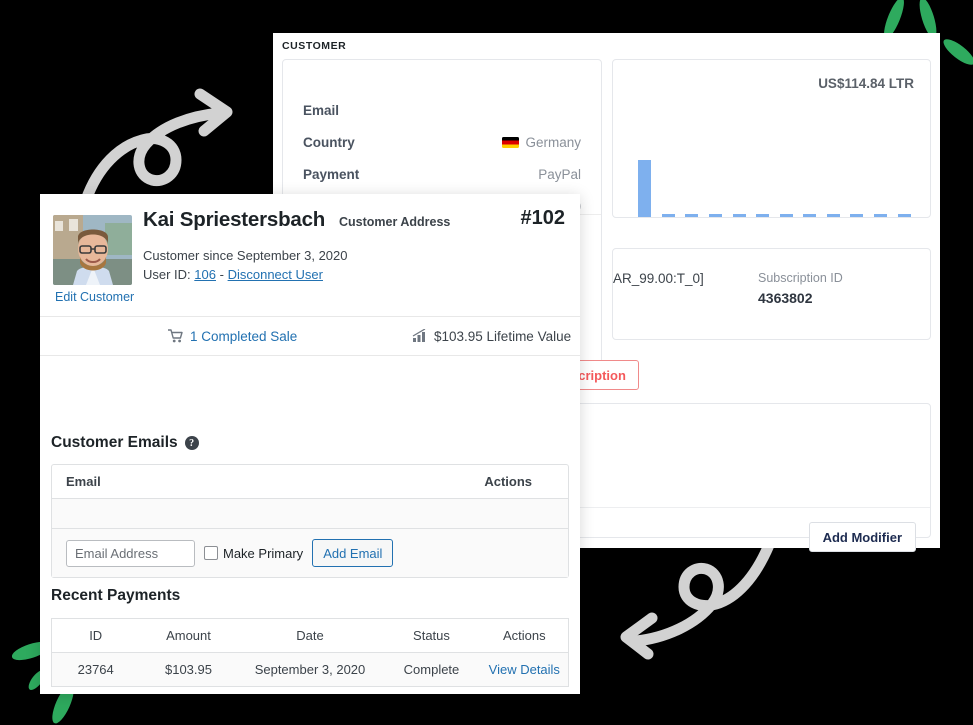 This screenshot has width=973, height=725. Describe the element at coordinates (866, 83) in the screenshot. I see `chart-total-label: US$114.84 LTR` at that location.